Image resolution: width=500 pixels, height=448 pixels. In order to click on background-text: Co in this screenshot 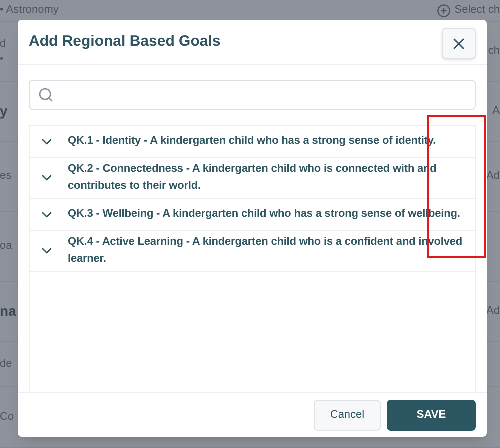, I will do `click(7, 417)`.